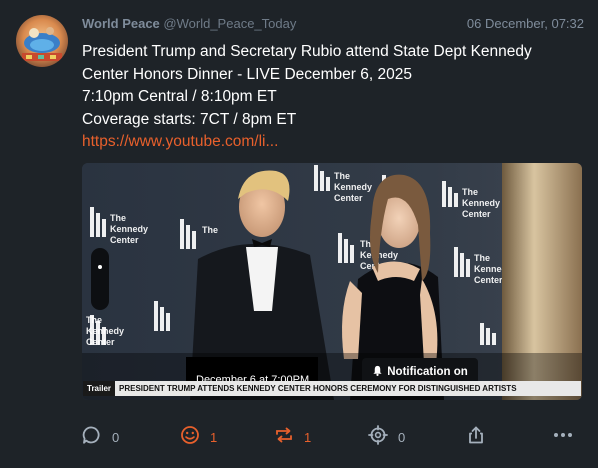  What do you see at coordinates (179, 96) in the screenshot?
I see `post-text-line: 7:10pm Central / 8:10pm ET` at bounding box center [179, 96].